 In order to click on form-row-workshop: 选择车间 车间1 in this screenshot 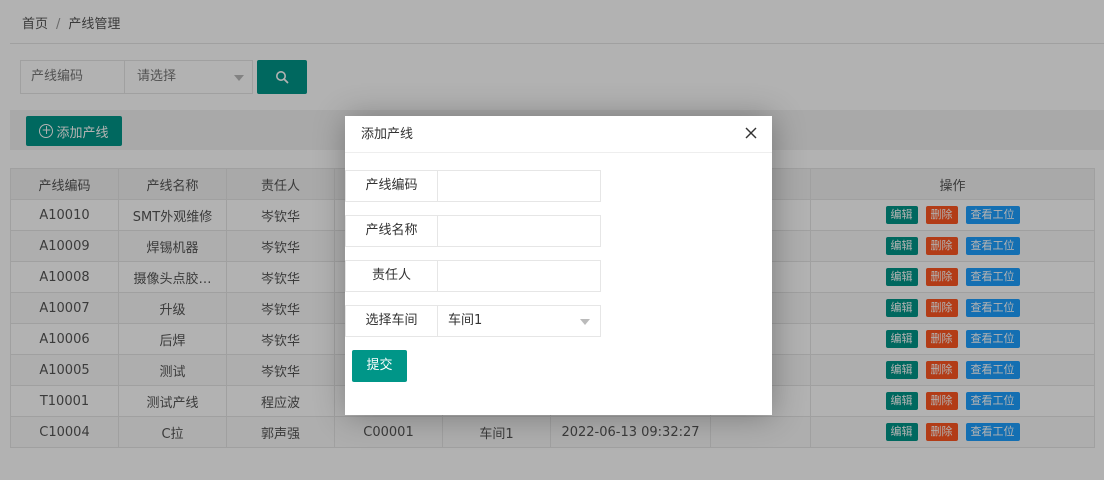, I will do `click(473, 321)`.